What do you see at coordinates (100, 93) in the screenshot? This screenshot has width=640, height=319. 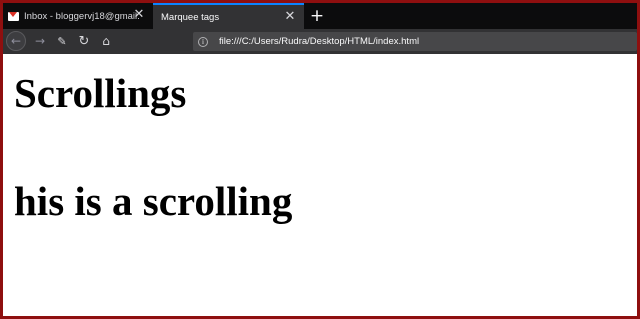 I see `page-heading: Scrollings` at bounding box center [100, 93].